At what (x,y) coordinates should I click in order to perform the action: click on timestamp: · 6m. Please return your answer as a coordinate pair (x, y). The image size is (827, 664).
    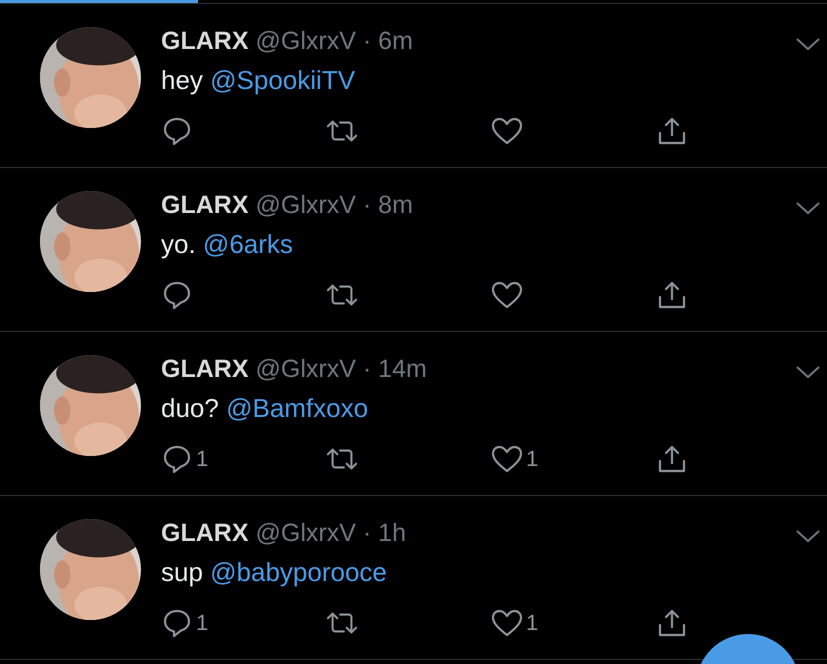
    Looking at the image, I should click on (387, 41).